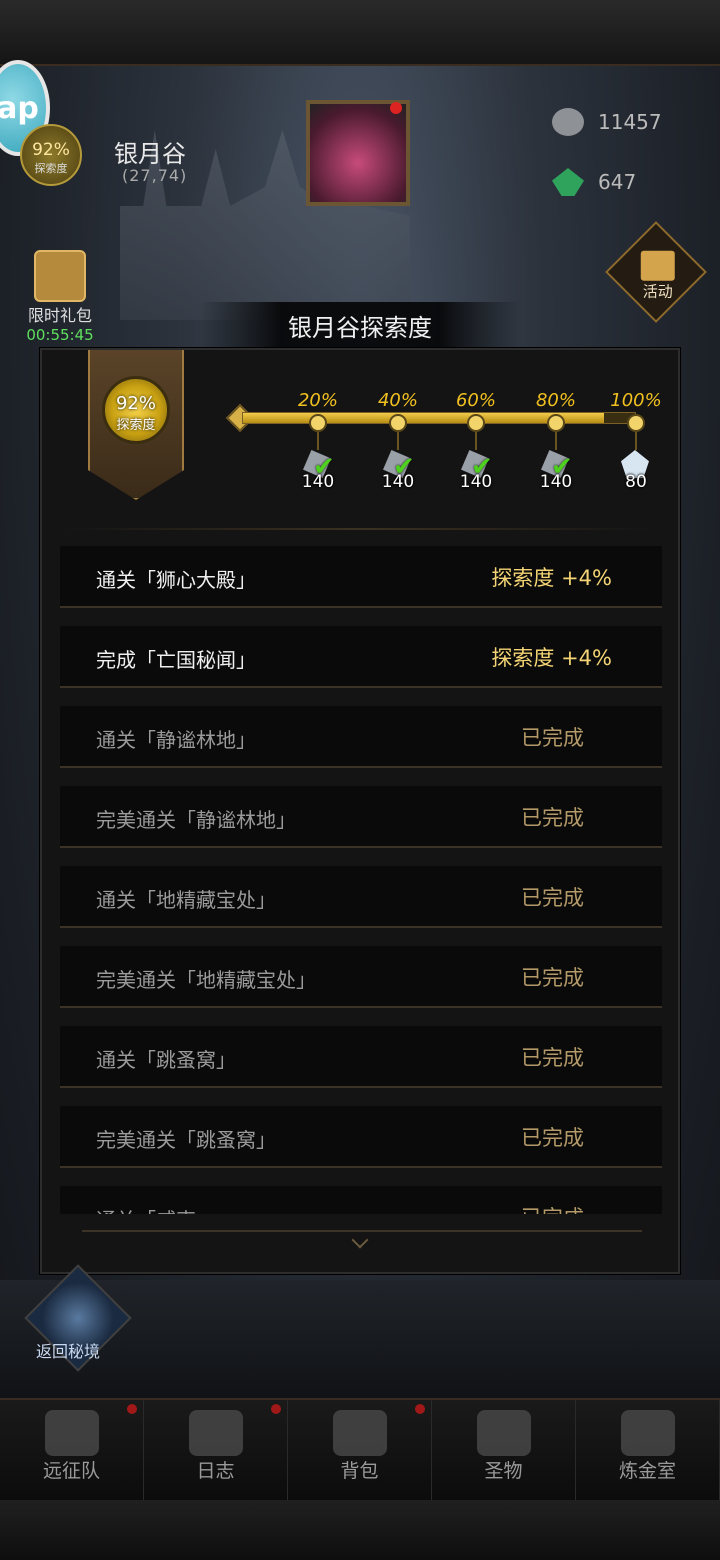 The width and height of the screenshot is (720, 1560). I want to click on task-name: 完成「亡国秘闻」, so click(176, 660).